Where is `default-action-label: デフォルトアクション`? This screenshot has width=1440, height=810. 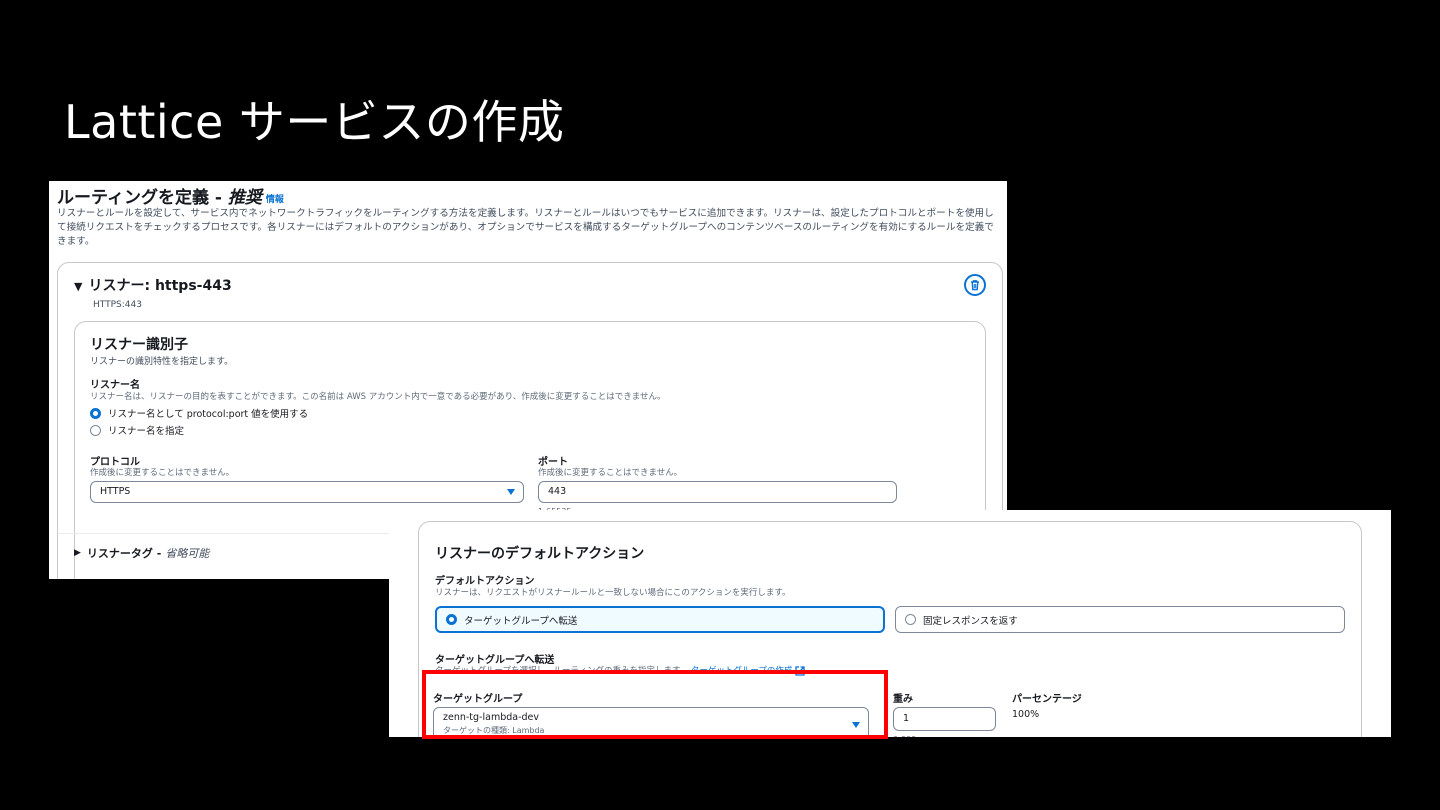
default-action-label: デフォルトアクション is located at coordinates (485, 581).